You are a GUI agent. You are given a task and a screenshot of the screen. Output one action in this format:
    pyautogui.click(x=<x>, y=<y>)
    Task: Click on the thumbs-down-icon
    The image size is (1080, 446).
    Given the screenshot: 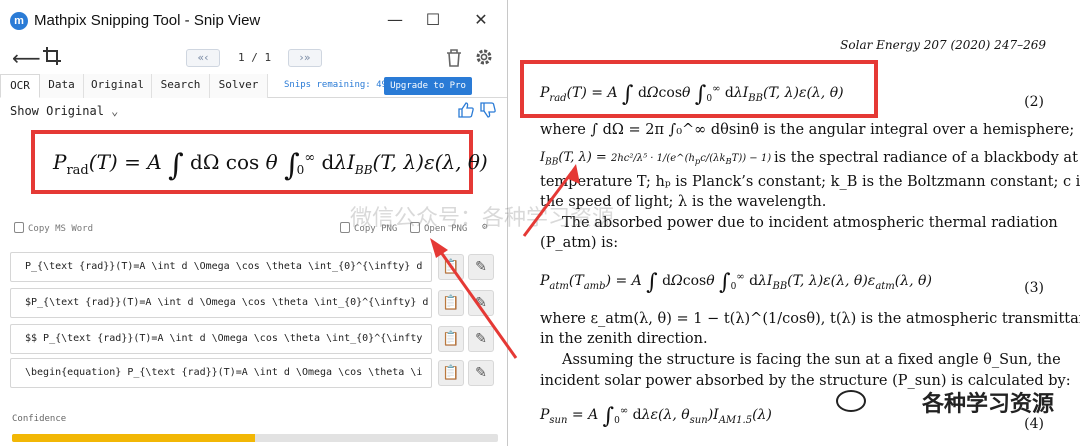 What is the action you would take?
    pyautogui.click(x=488, y=112)
    